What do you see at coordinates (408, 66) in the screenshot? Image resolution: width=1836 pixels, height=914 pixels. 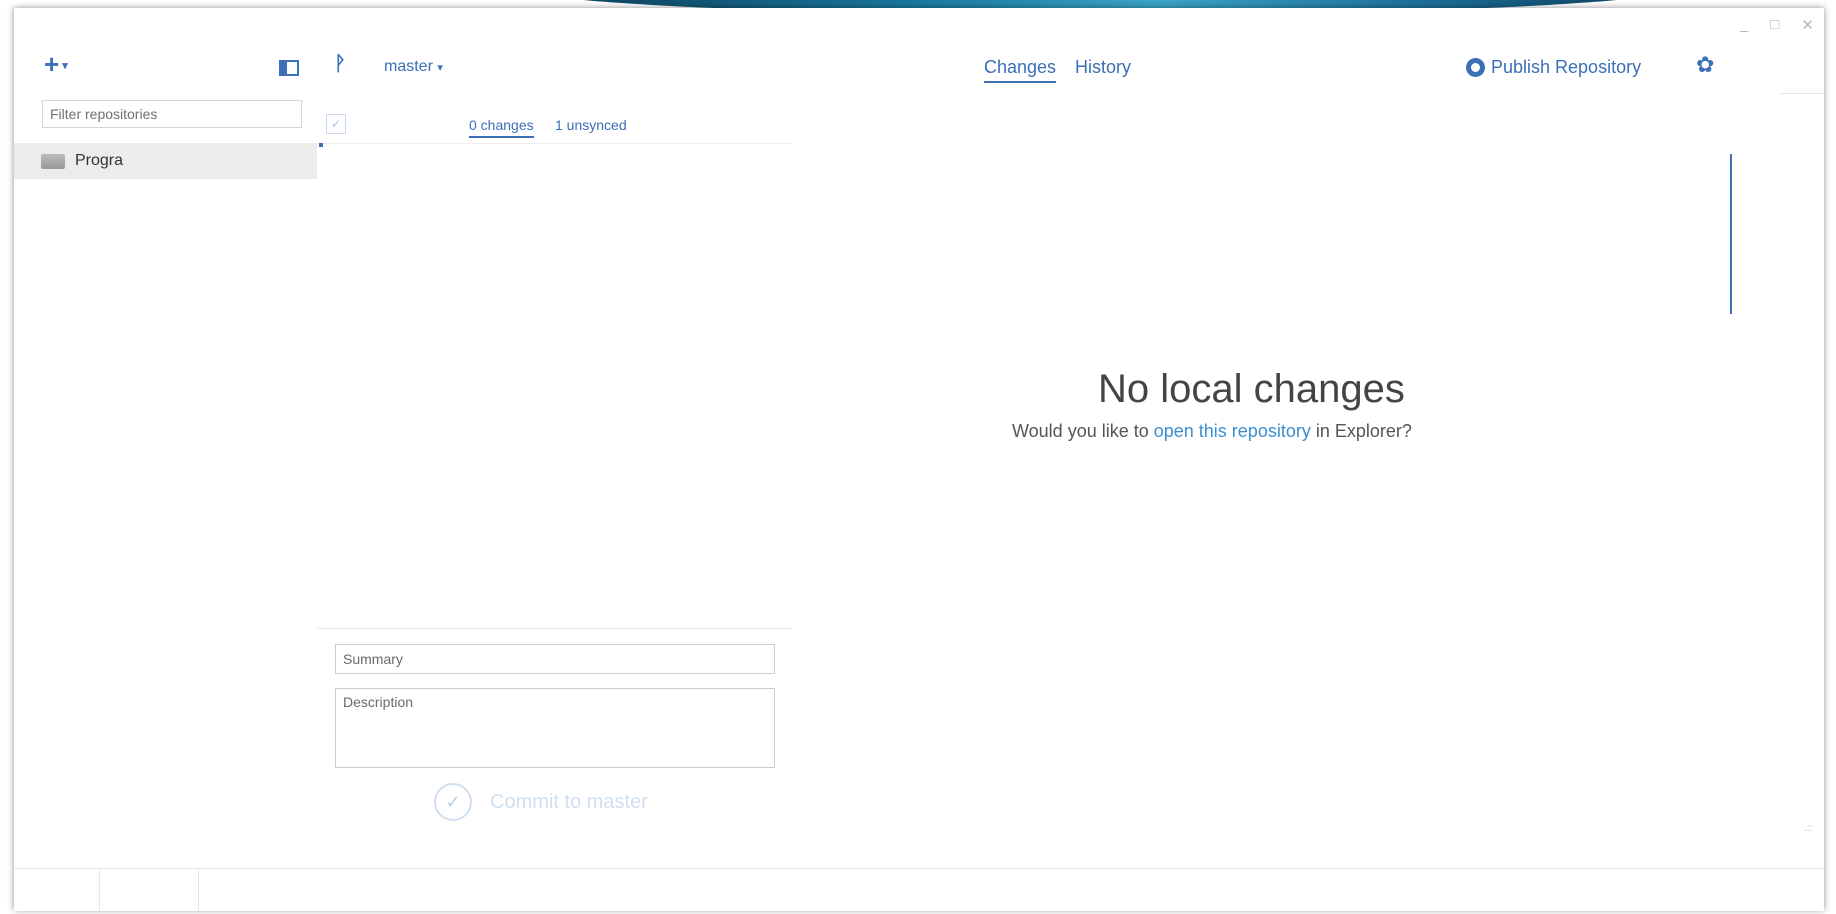 I see `branch-label: master` at bounding box center [408, 66].